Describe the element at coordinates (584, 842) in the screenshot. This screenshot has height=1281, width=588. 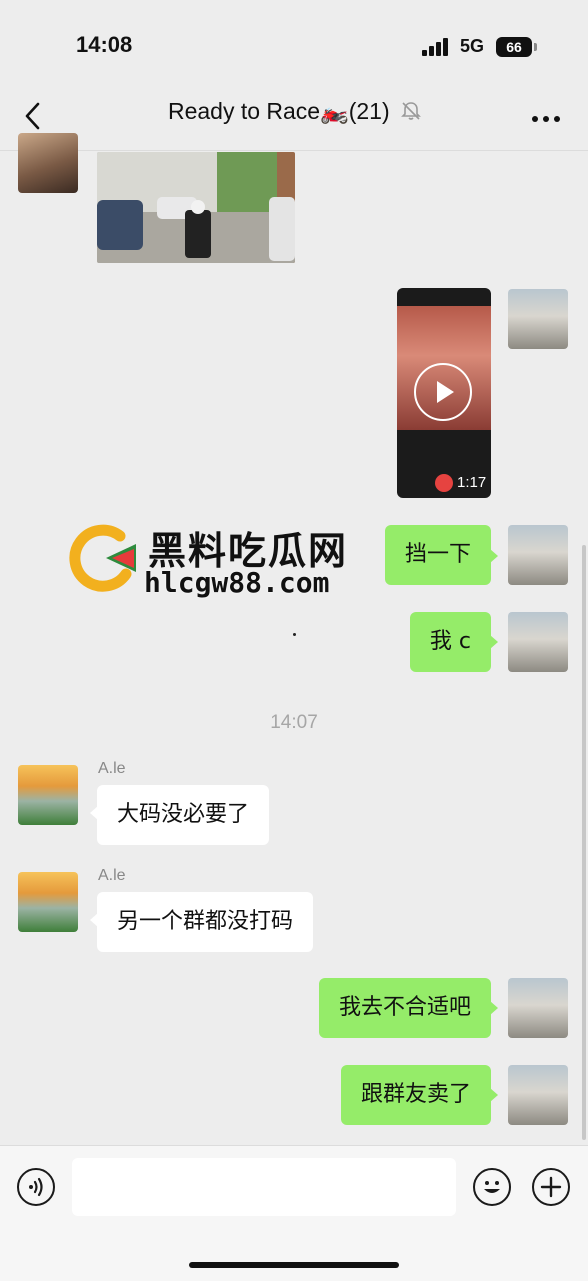
I see `scrollbar` at that location.